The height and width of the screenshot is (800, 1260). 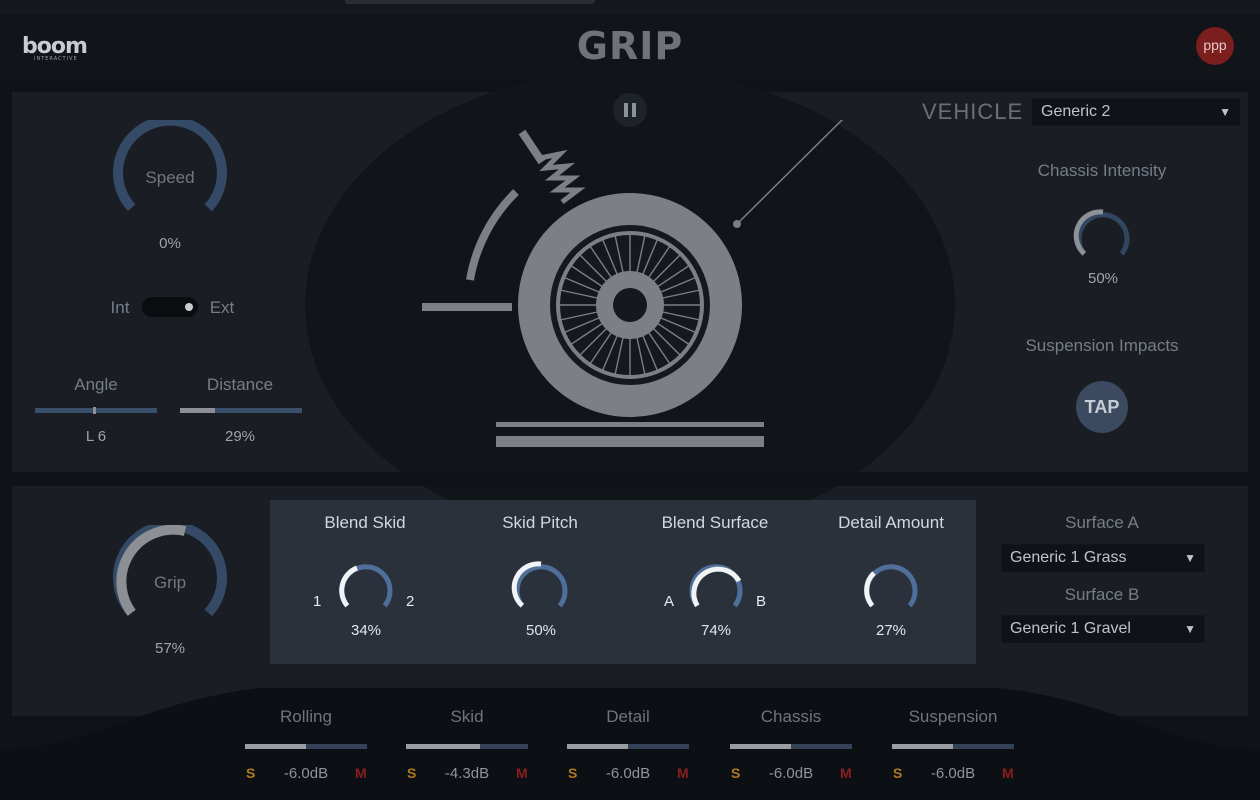 What do you see at coordinates (410, 601) in the screenshot?
I see `blend-skid-right-label: 2` at bounding box center [410, 601].